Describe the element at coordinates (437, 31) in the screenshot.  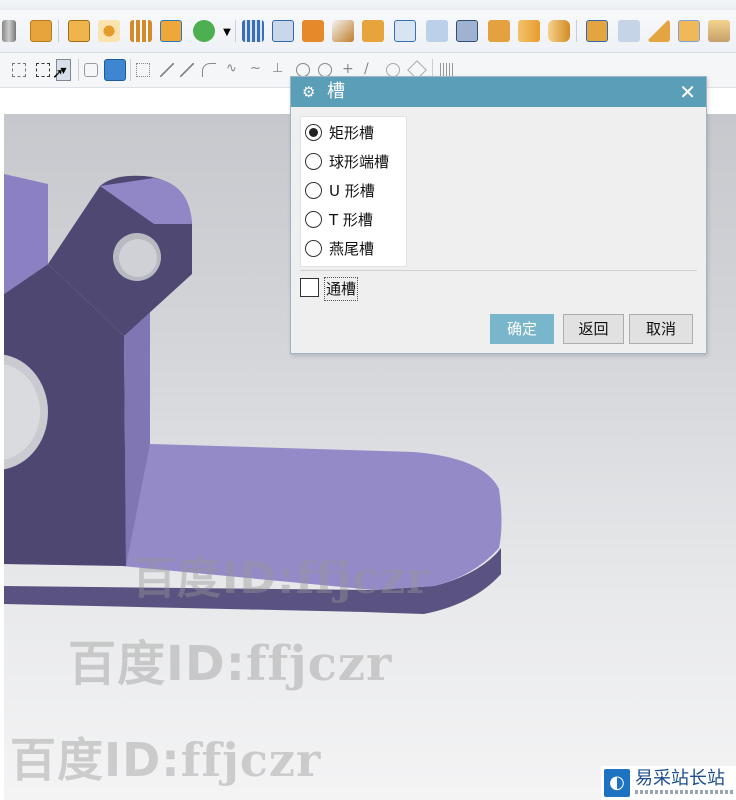
I see `split-icon` at that location.